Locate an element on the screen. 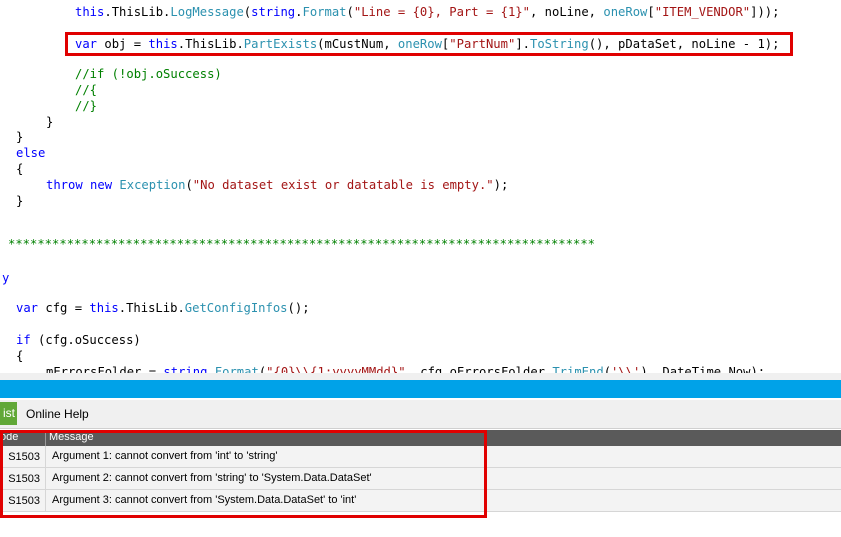 Image resolution: width=841 pixels, height=537 pixels. code-token: , noLine, is located at coordinates (566, 12).